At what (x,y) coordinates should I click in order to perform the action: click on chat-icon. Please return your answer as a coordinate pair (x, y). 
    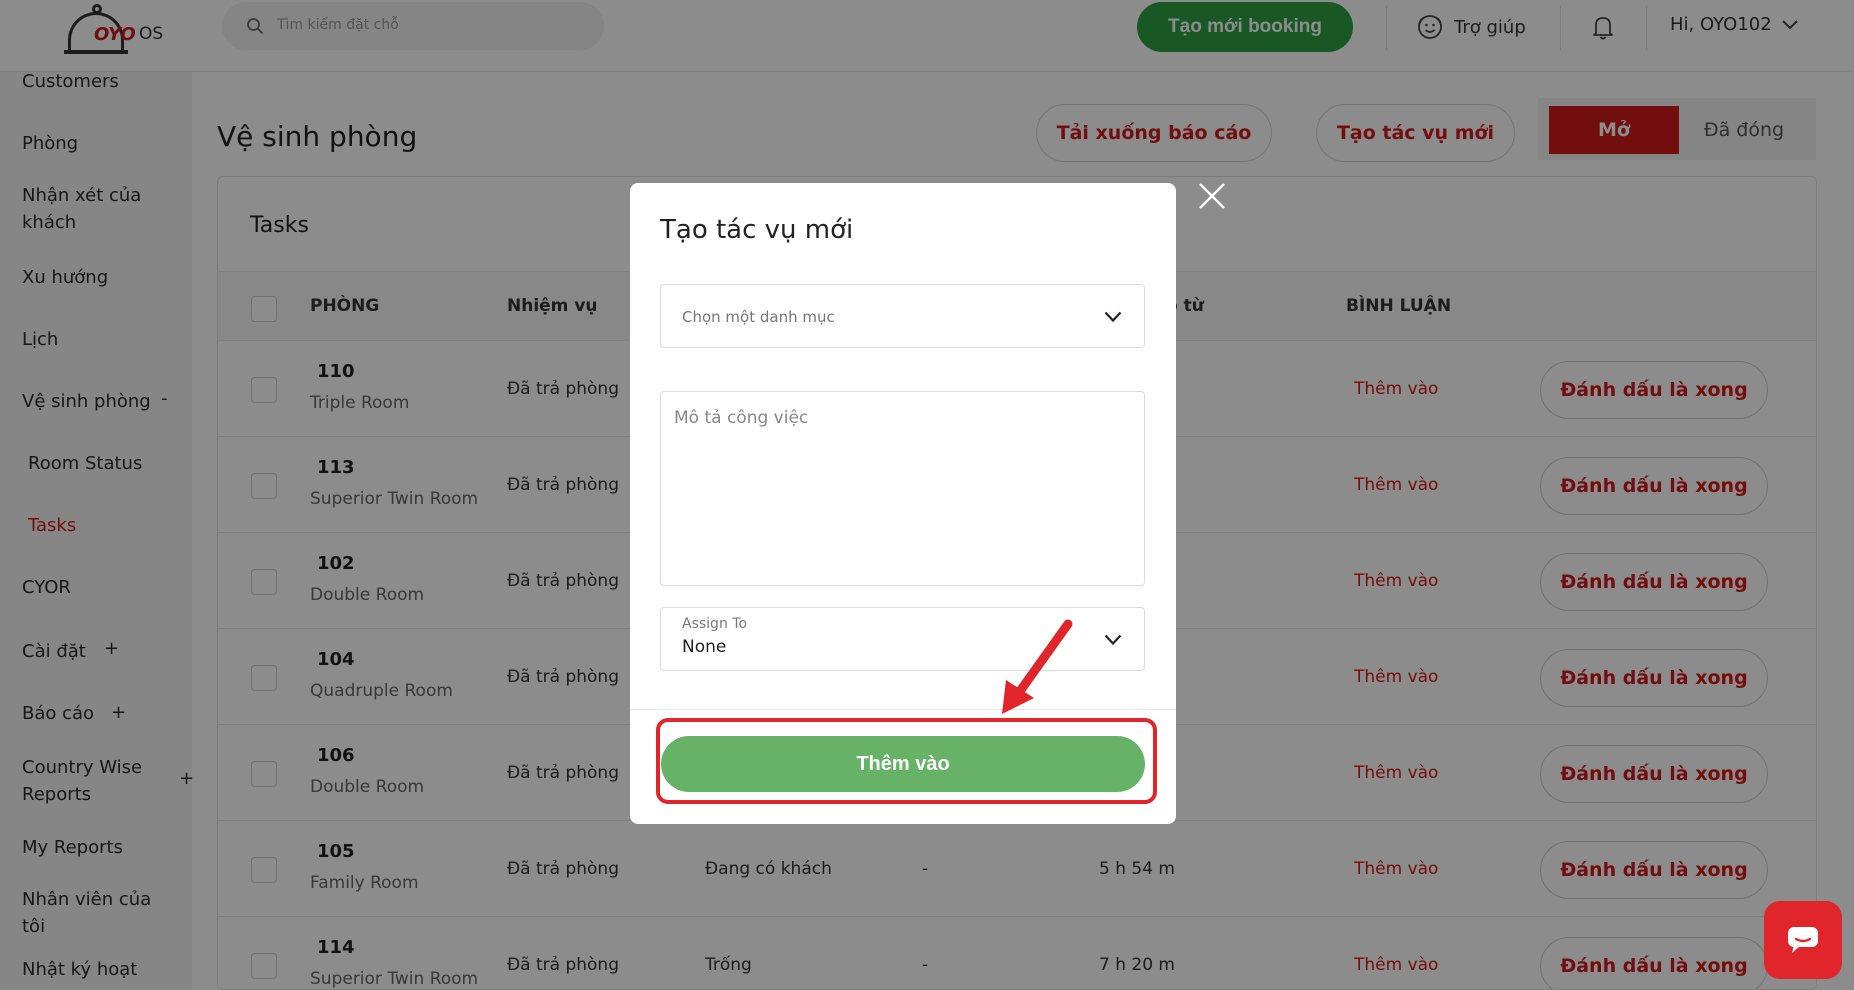
    Looking at the image, I should click on (1803, 940).